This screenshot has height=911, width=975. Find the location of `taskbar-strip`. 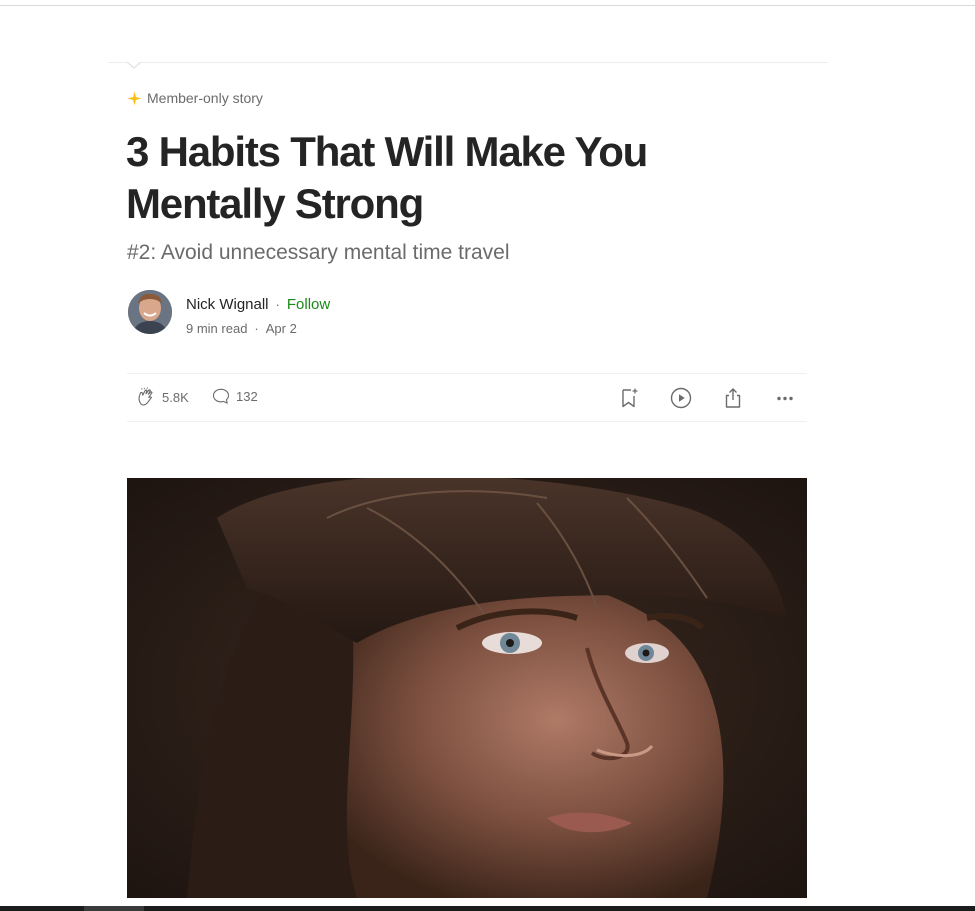

taskbar-strip is located at coordinates (487, 908).